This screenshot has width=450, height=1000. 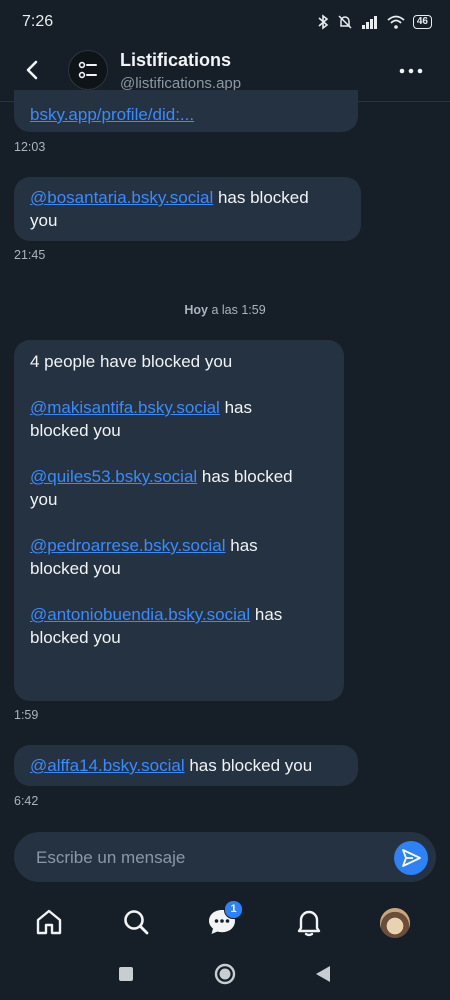 What do you see at coordinates (396, 22) in the screenshot?
I see `wifi-icon` at bounding box center [396, 22].